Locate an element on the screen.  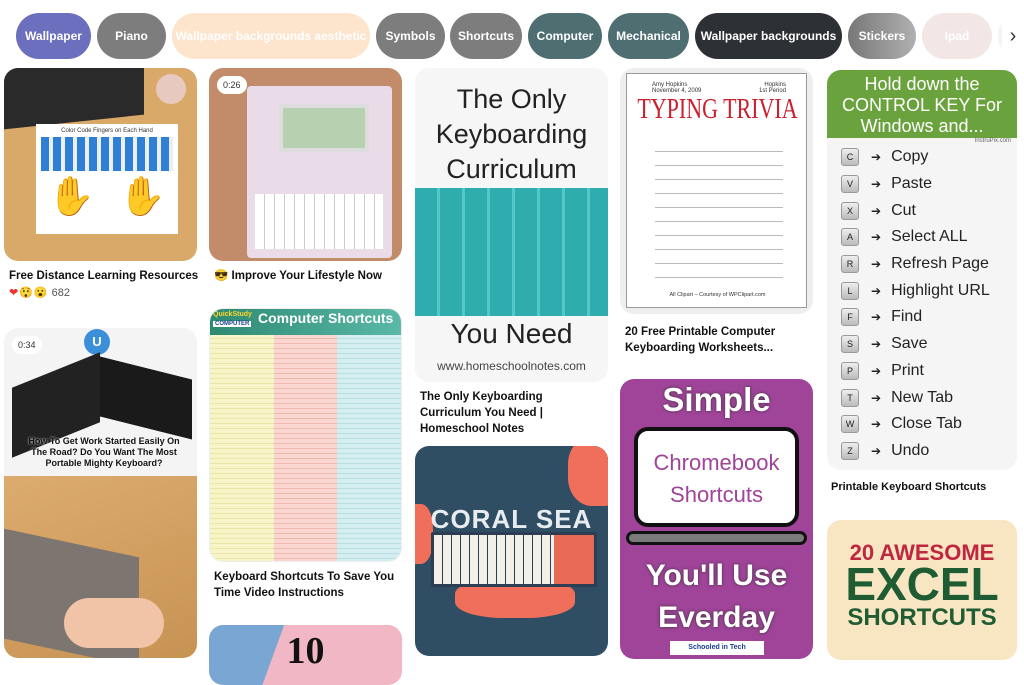
shortcut-action: Save is located at coordinates (909, 344).